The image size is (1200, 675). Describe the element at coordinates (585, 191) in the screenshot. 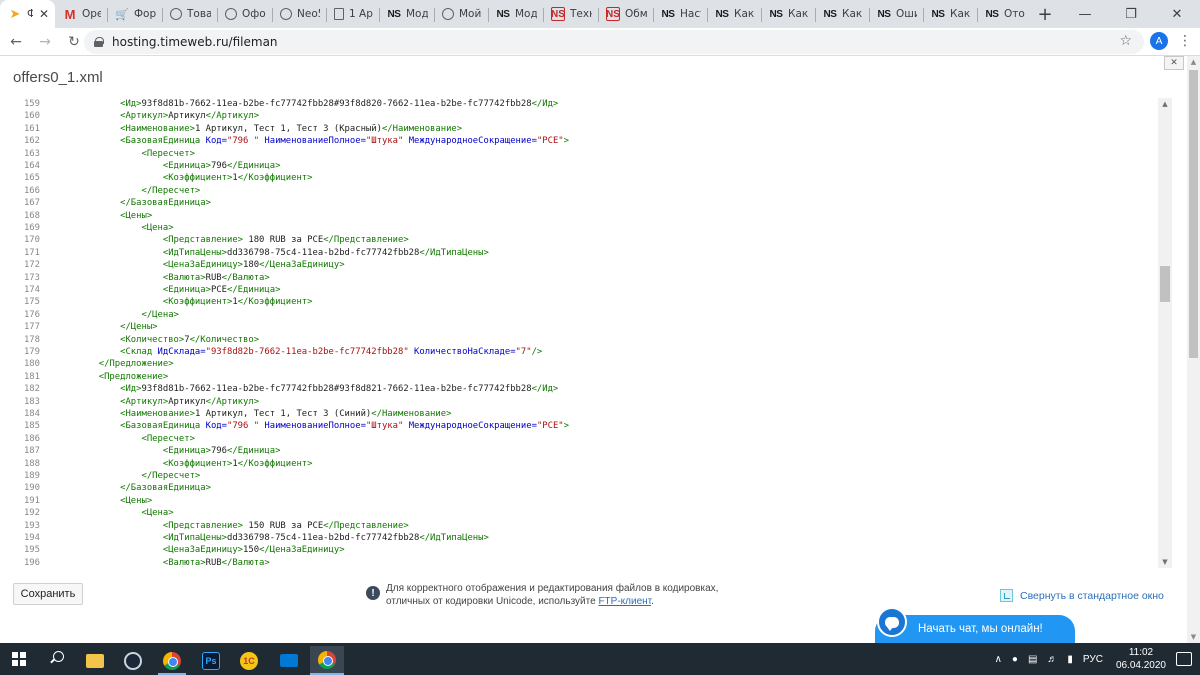

I see `code-line: 166 </Пересчет>` at that location.